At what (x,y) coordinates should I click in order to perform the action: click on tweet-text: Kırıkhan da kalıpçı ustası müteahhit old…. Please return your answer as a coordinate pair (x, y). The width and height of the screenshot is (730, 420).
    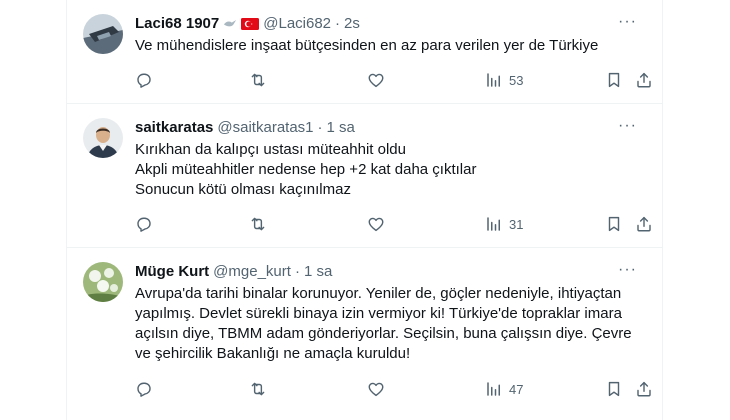
    Looking at the image, I should click on (390, 170).